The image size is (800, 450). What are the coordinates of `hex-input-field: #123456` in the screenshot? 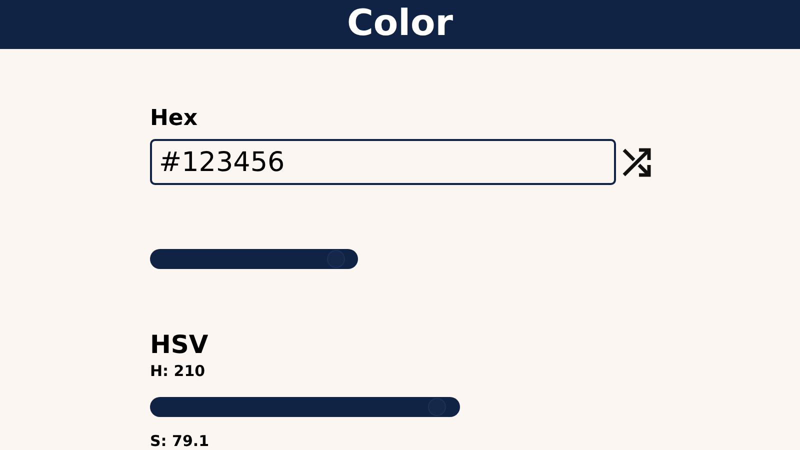 It's located at (383, 162).